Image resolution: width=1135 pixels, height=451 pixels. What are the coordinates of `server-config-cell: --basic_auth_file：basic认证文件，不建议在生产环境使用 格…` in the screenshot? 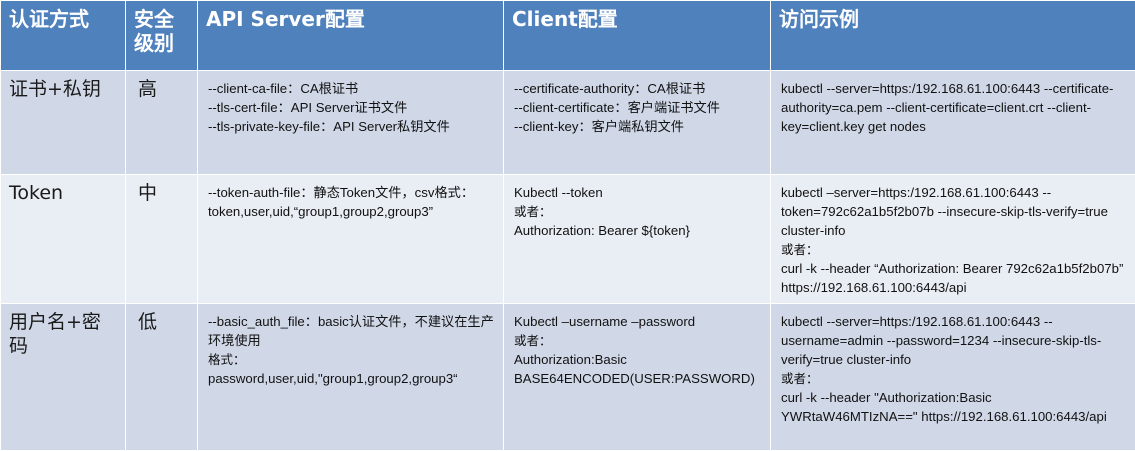 It's located at (351, 377).